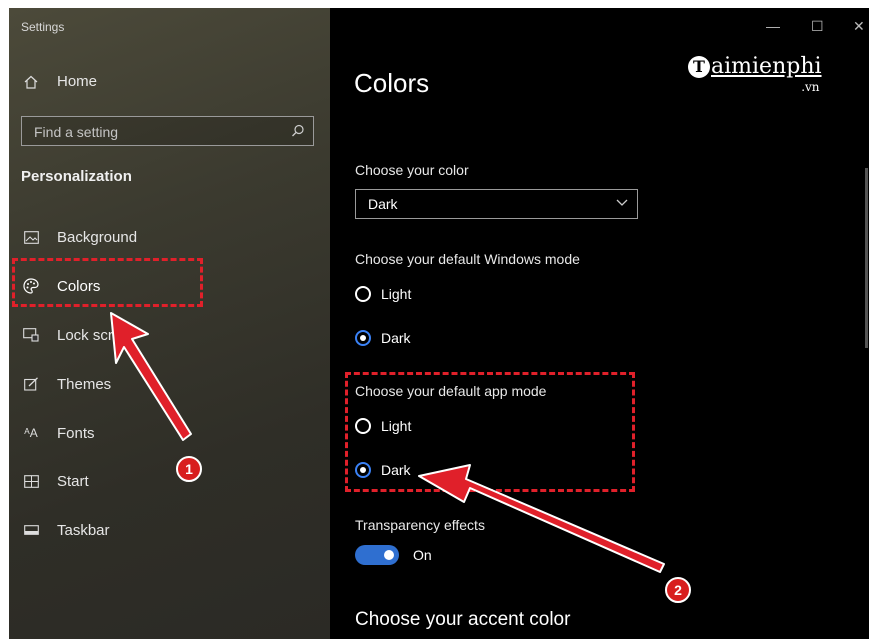 This screenshot has width=869, height=639. Describe the element at coordinates (377, 555) in the screenshot. I see `transparency-toggle` at that location.